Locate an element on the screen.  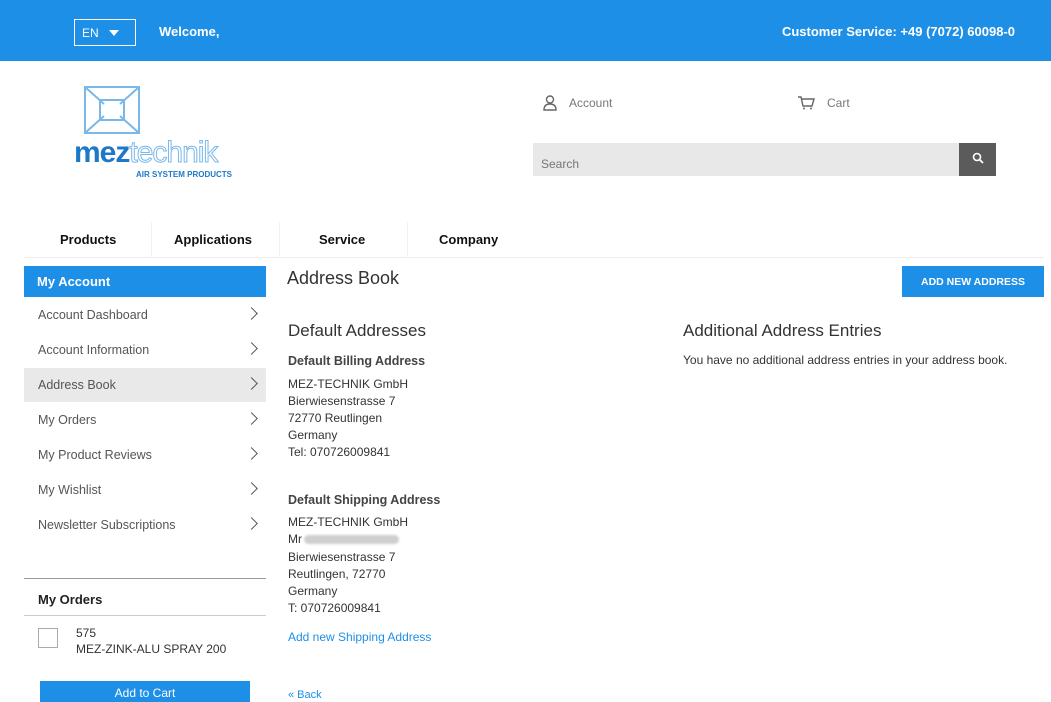
shipping-line: Reutlingen, 72770 is located at coordinates (337, 574).